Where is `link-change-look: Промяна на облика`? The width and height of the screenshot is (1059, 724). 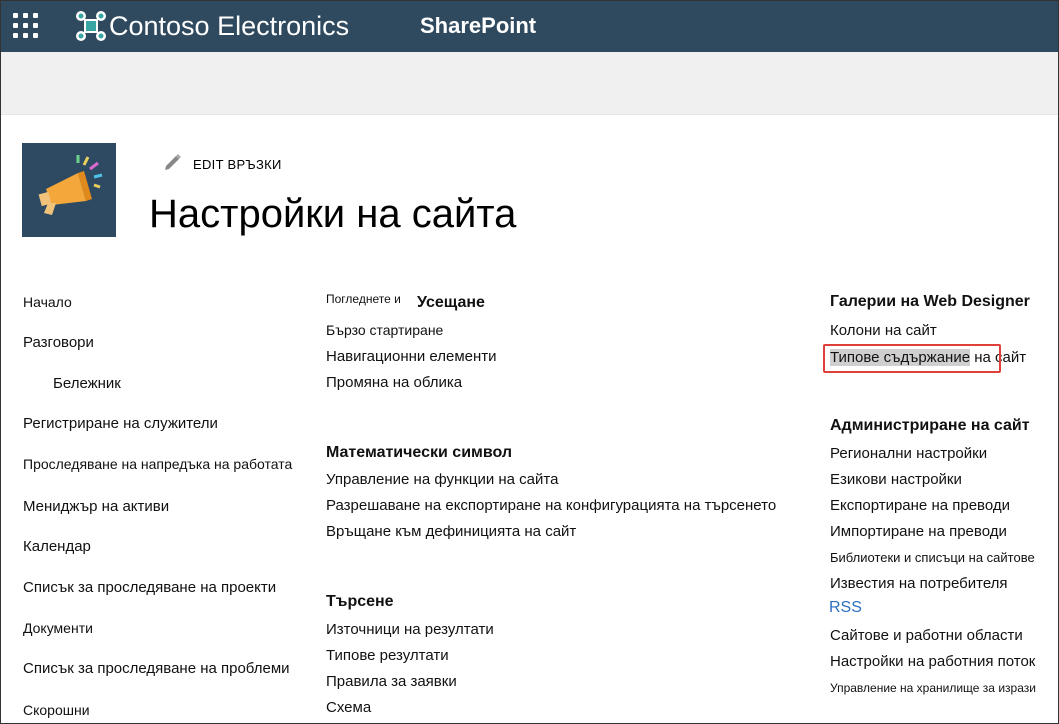 link-change-look: Промяна на облика is located at coordinates (394, 382).